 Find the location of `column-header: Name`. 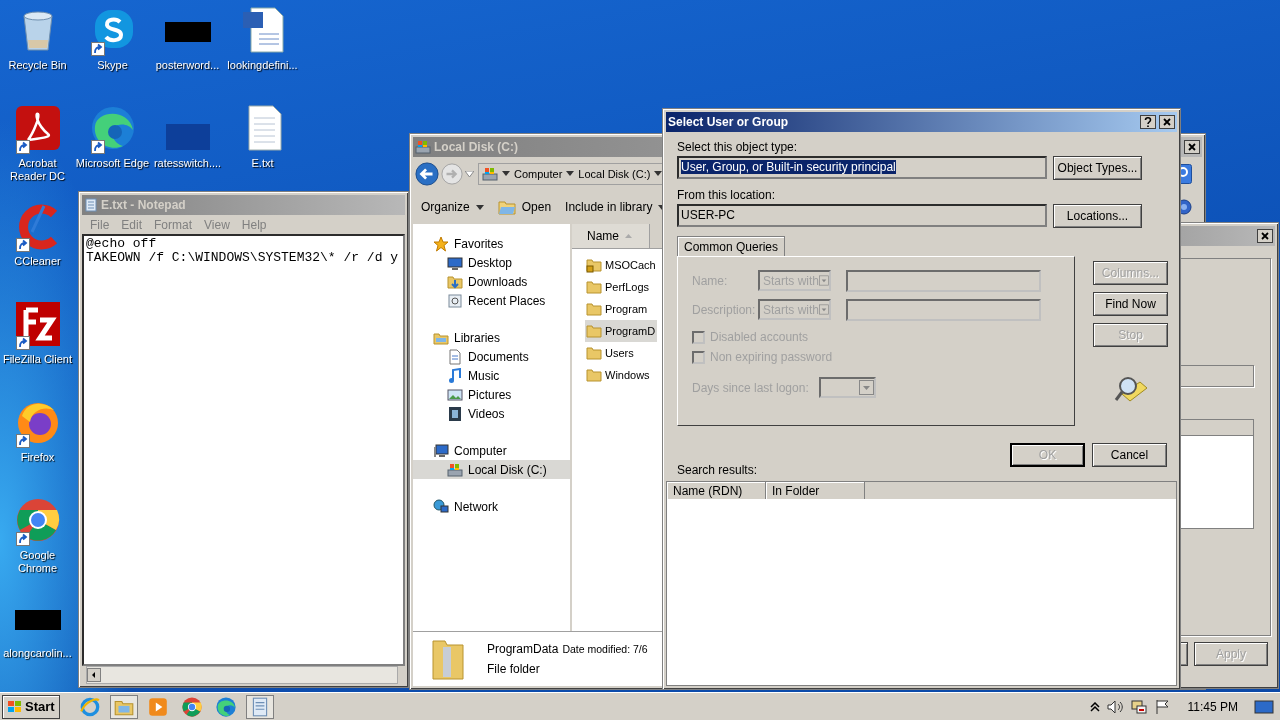

column-header: Name is located at coordinates (611, 236).